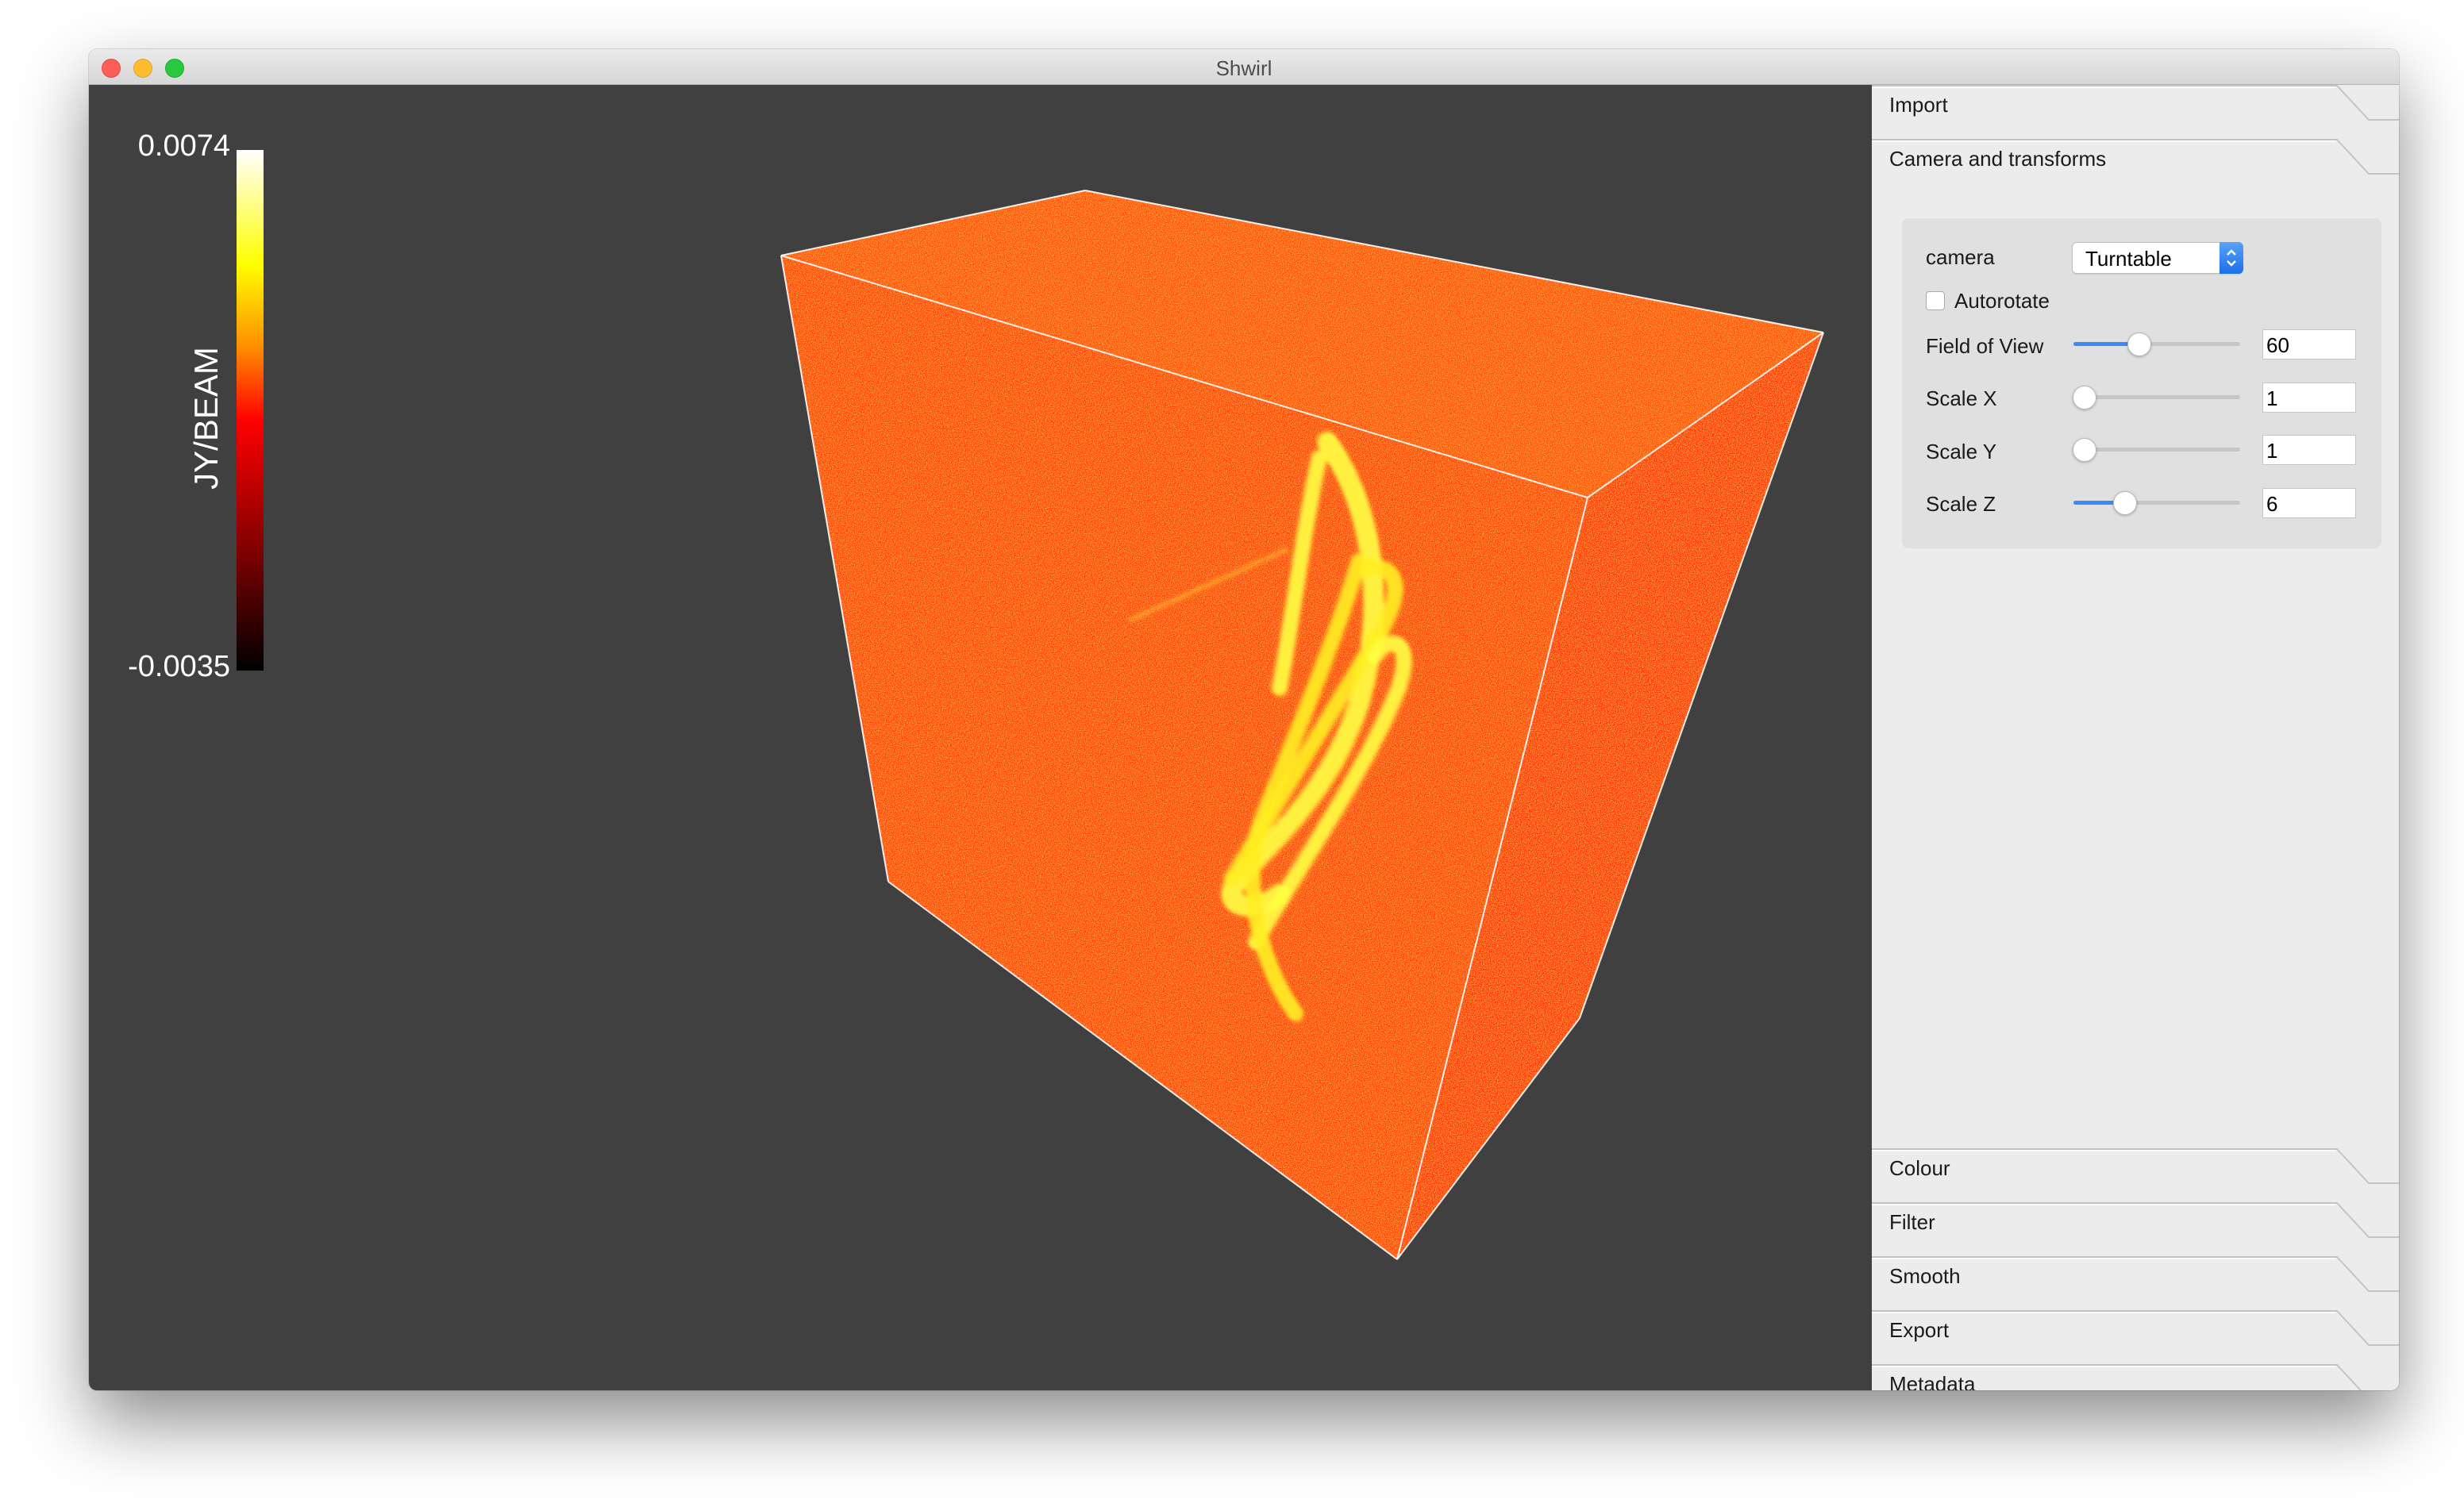 The image size is (2464, 1503). What do you see at coordinates (1961, 398) in the screenshot?
I see `scale-x-label: Scale X` at bounding box center [1961, 398].